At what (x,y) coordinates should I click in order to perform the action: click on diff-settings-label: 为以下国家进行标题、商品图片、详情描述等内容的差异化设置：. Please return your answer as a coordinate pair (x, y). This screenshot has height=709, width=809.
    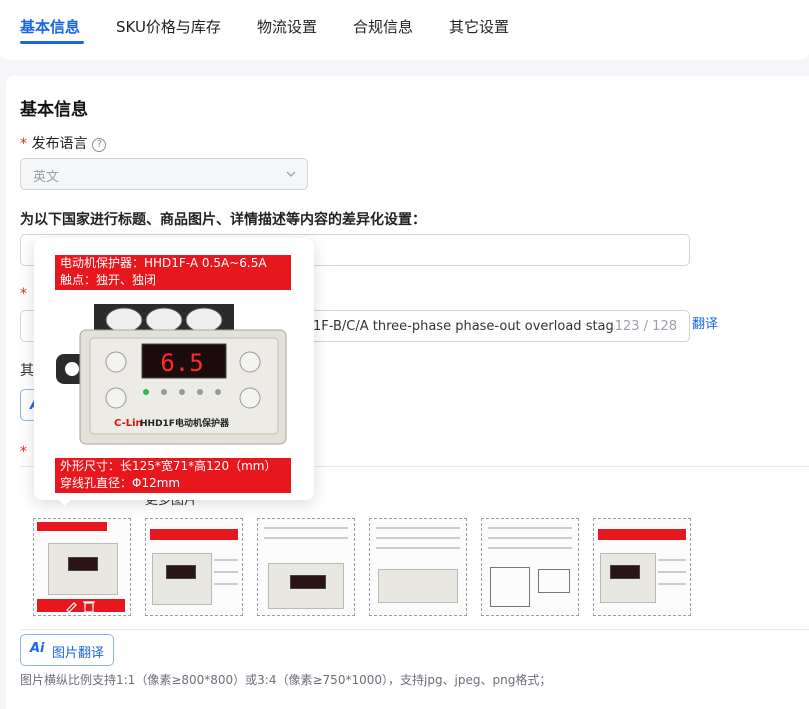
    Looking at the image, I should click on (223, 220).